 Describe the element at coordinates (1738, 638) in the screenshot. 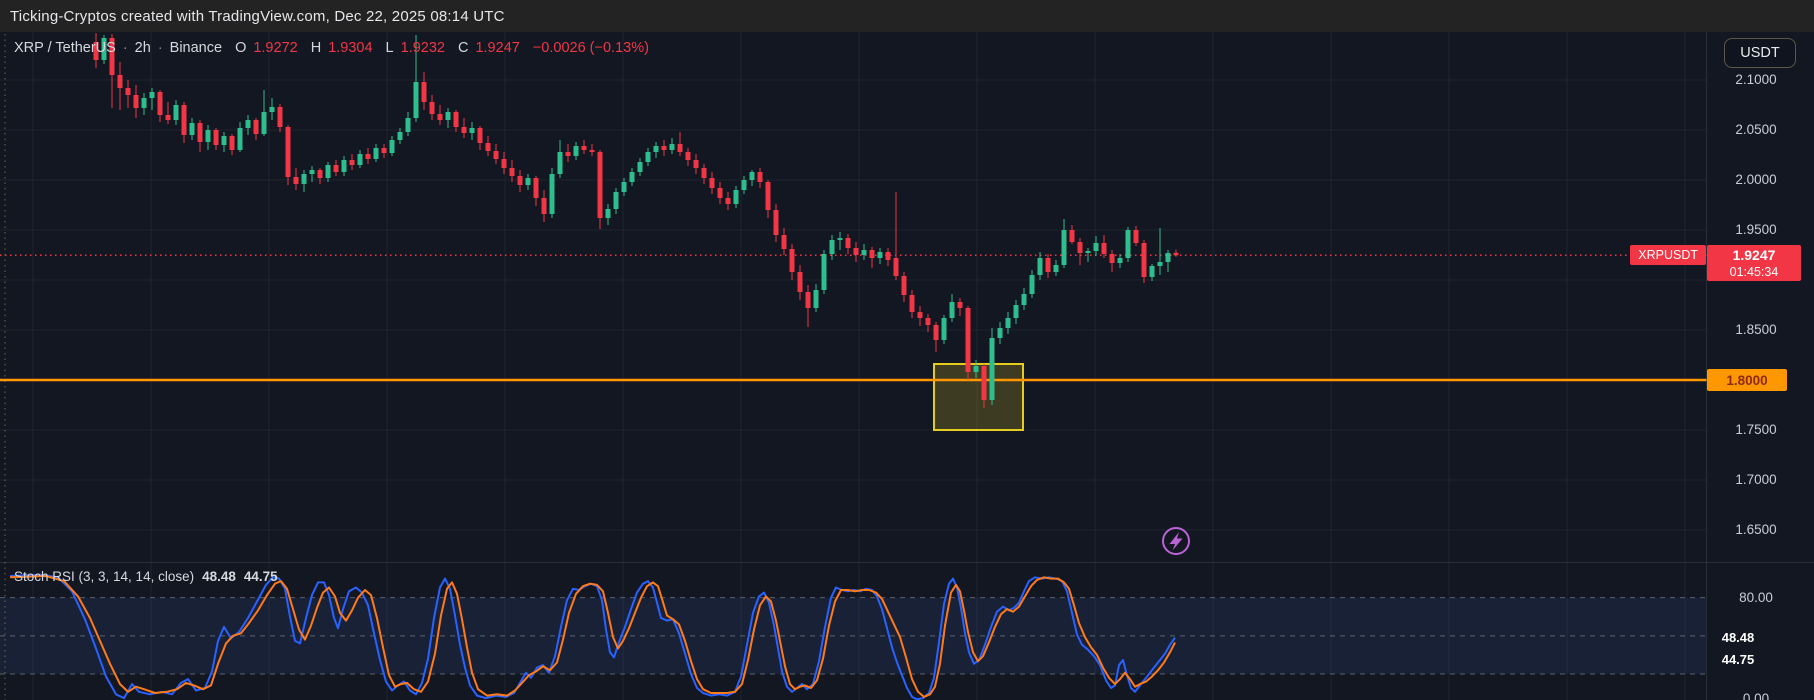

I see `stoch-k-badge: 48.48` at that location.